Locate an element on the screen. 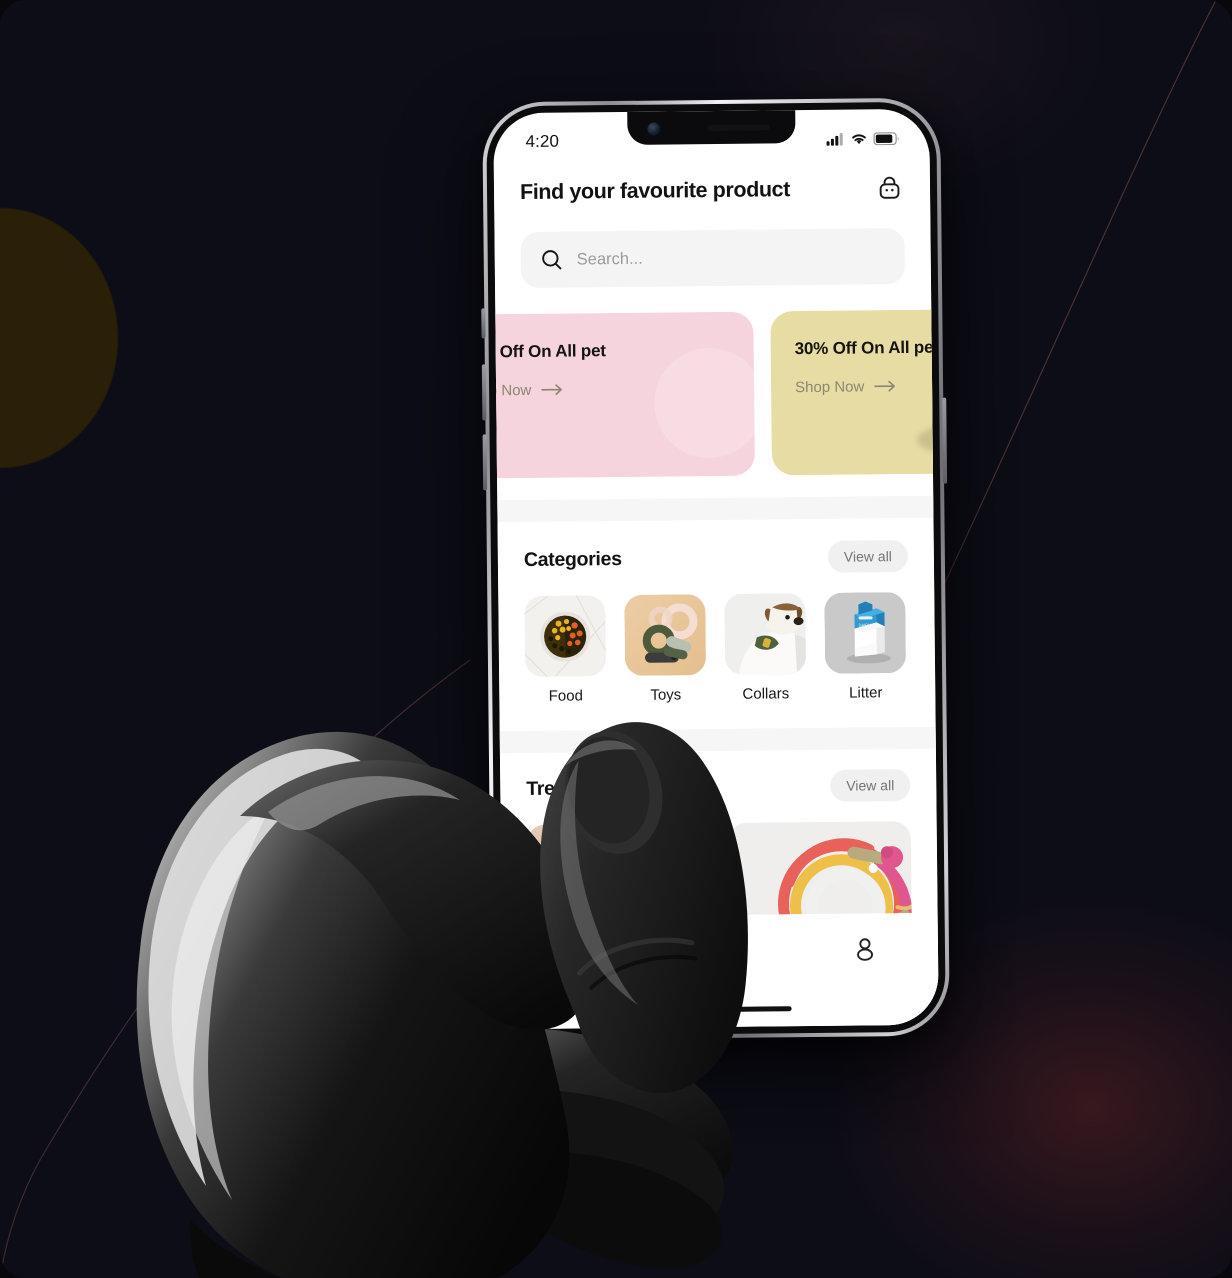  battery-icon is located at coordinates (886, 138).